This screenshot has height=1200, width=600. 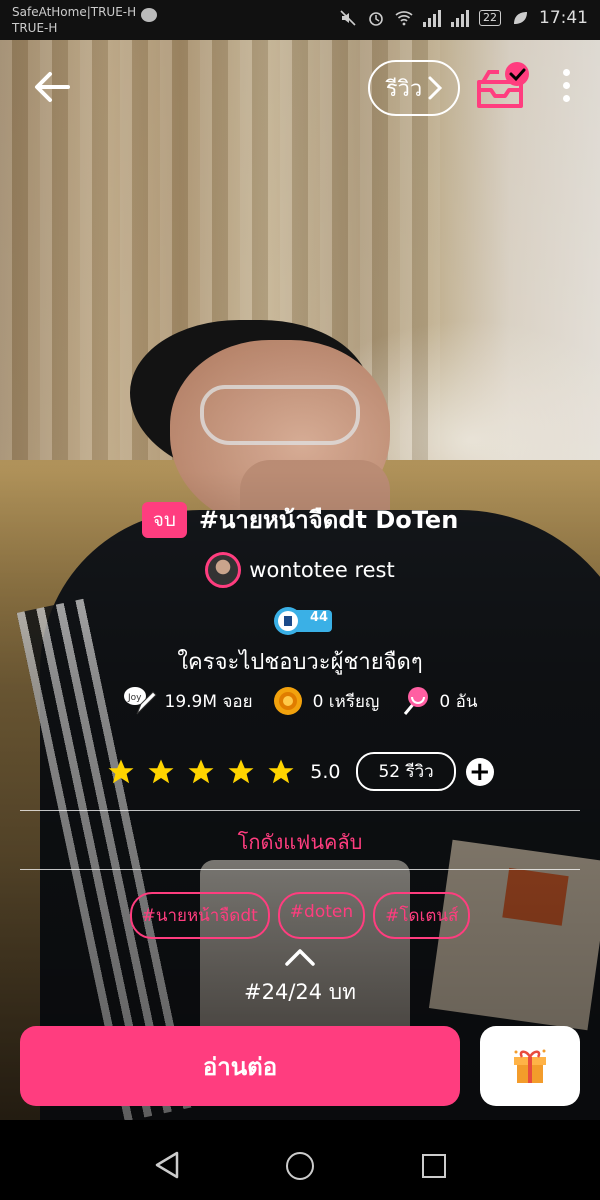 What do you see at coordinates (321, 570) in the screenshot?
I see `author-name: wontotee rest` at bounding box center [321, 570].